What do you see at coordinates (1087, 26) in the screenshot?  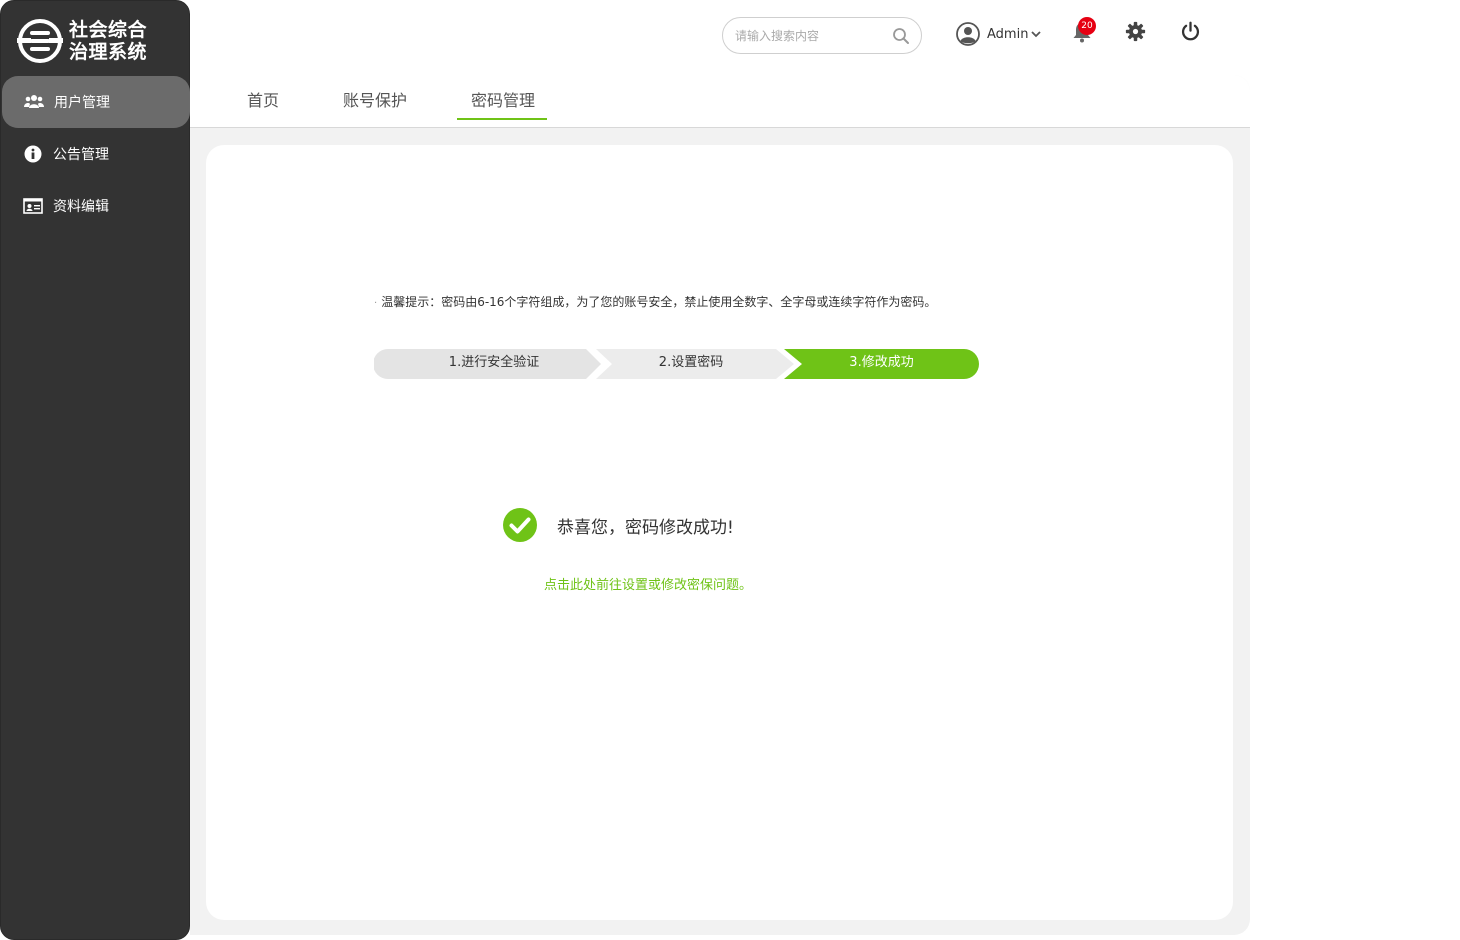 I see `notification-badge: 20` at bounding box center [1087, 26].